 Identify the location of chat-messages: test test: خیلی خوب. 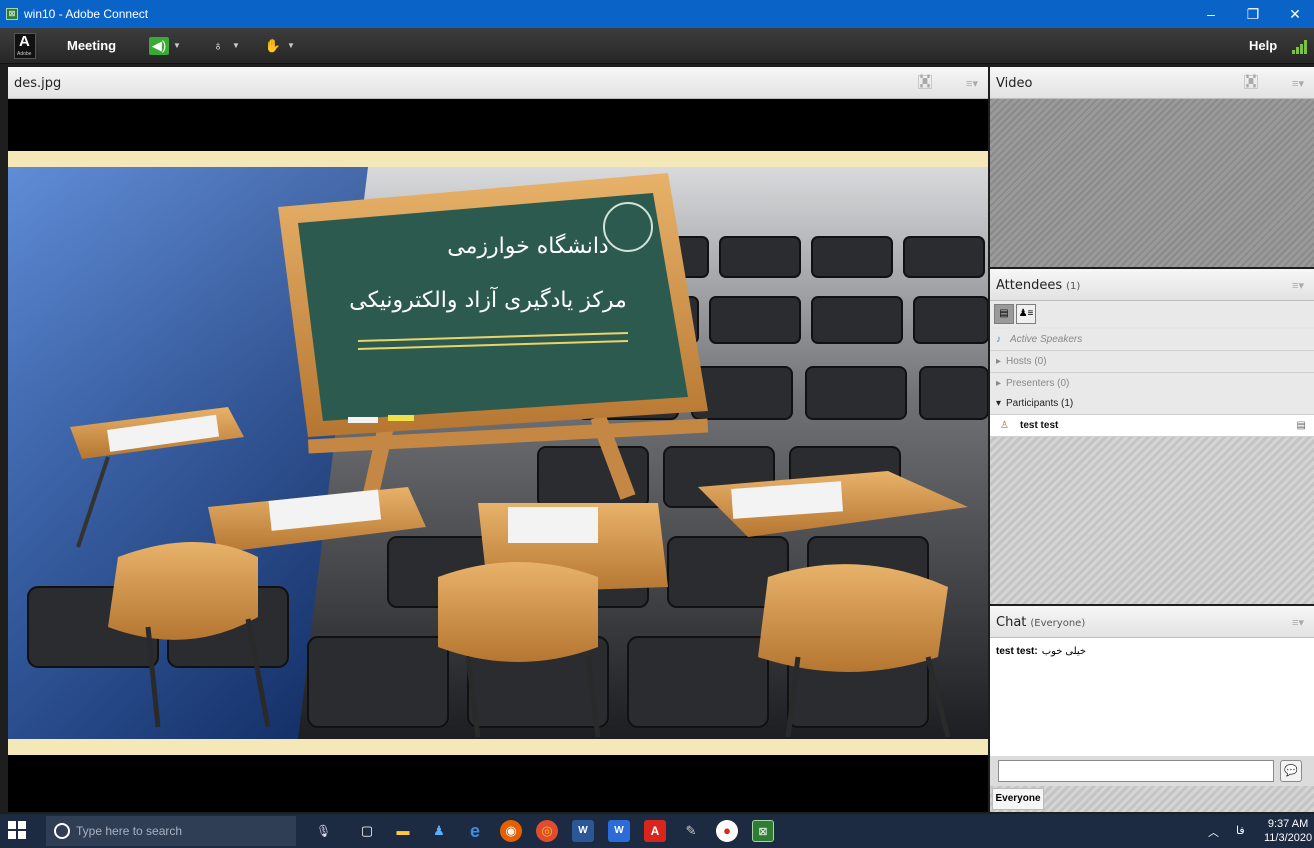
(1152, 697).